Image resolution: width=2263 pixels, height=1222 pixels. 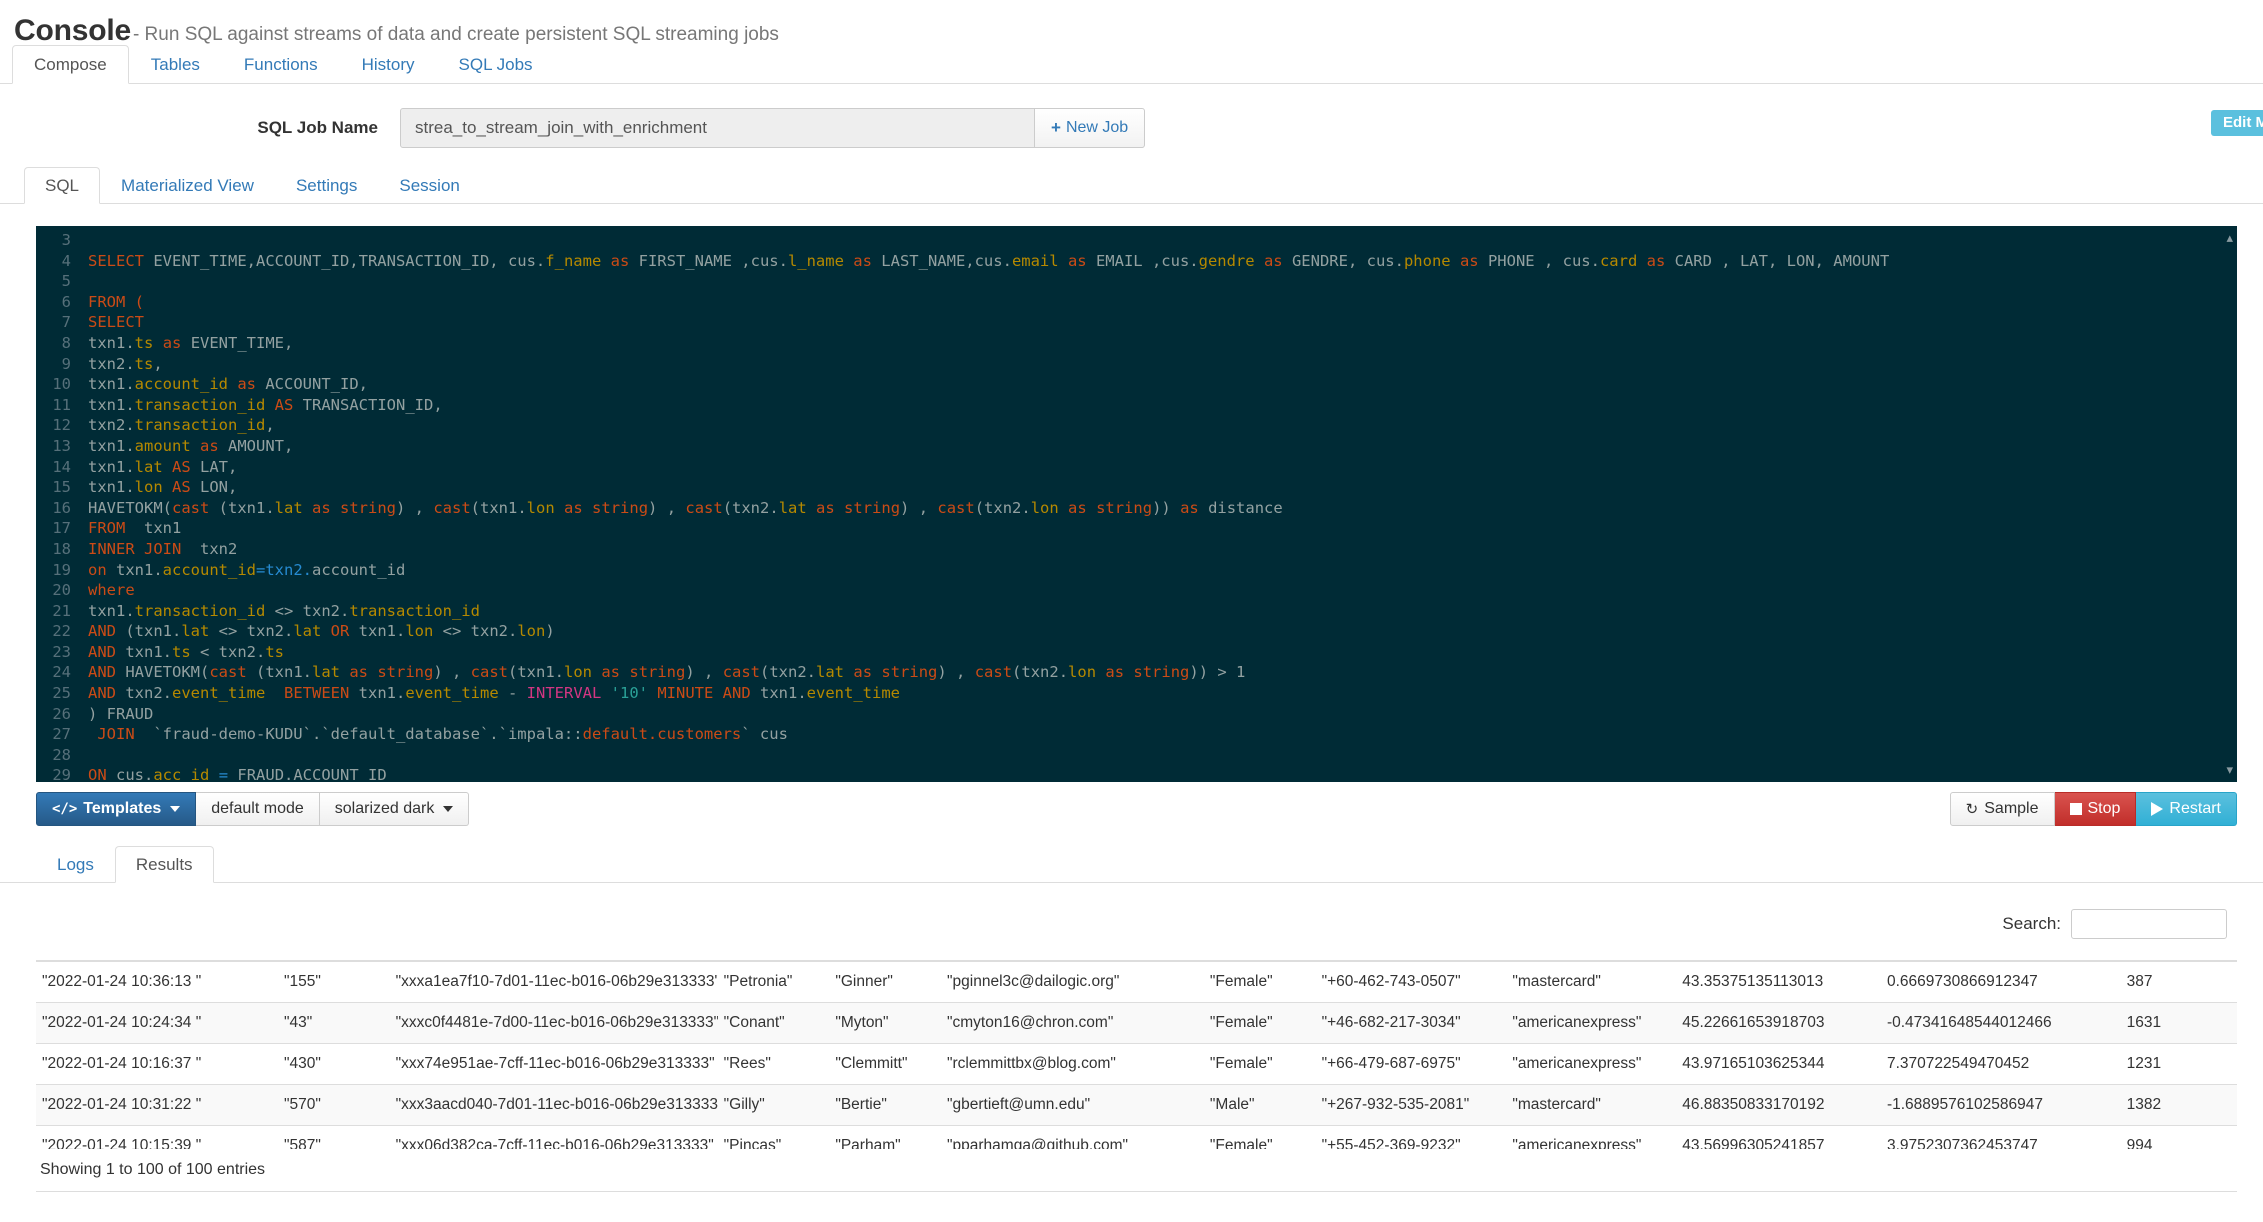 I want to click on tab-tables: Tables, so click(x=175, y=64).